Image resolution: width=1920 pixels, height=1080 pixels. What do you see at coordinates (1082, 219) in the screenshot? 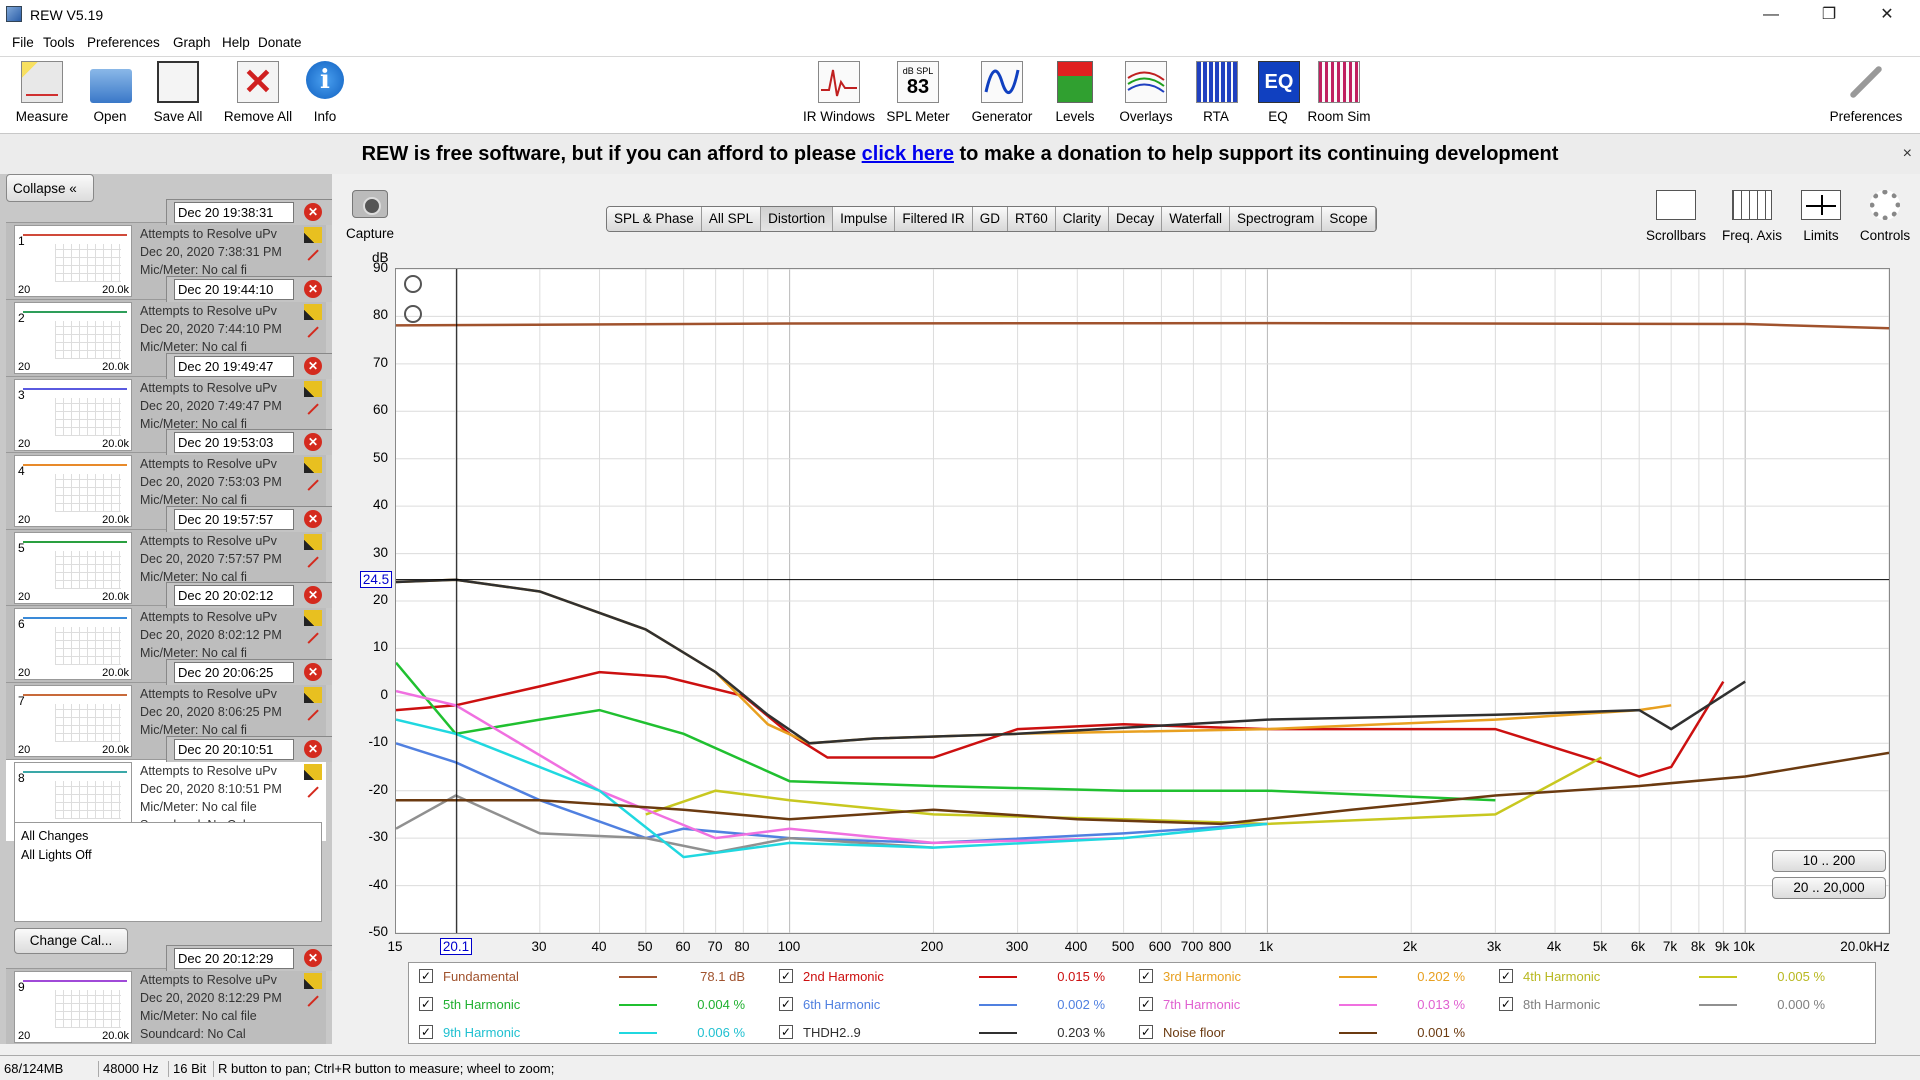
I see `tab-clarity: Clarity` at bounding box center [1082, 219].